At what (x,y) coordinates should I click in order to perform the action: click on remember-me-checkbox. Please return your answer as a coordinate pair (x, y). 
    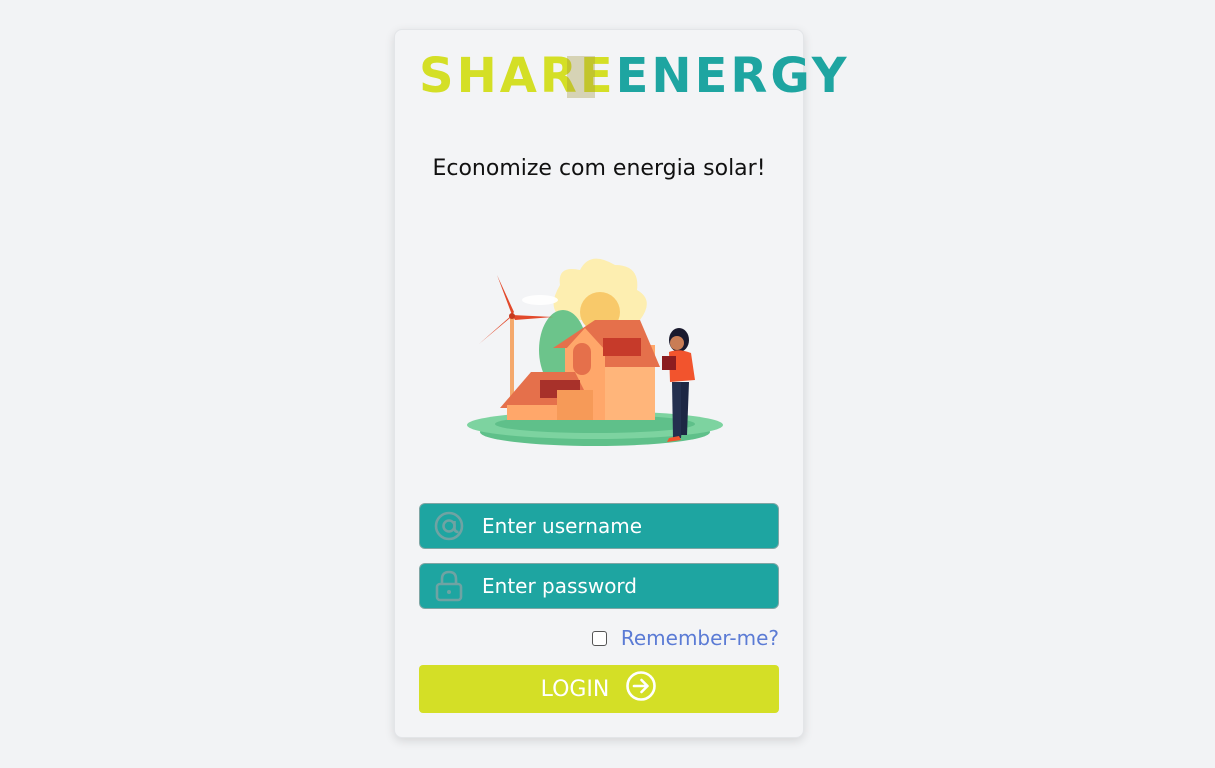
    Looking at the image, I should click on (599, 638).